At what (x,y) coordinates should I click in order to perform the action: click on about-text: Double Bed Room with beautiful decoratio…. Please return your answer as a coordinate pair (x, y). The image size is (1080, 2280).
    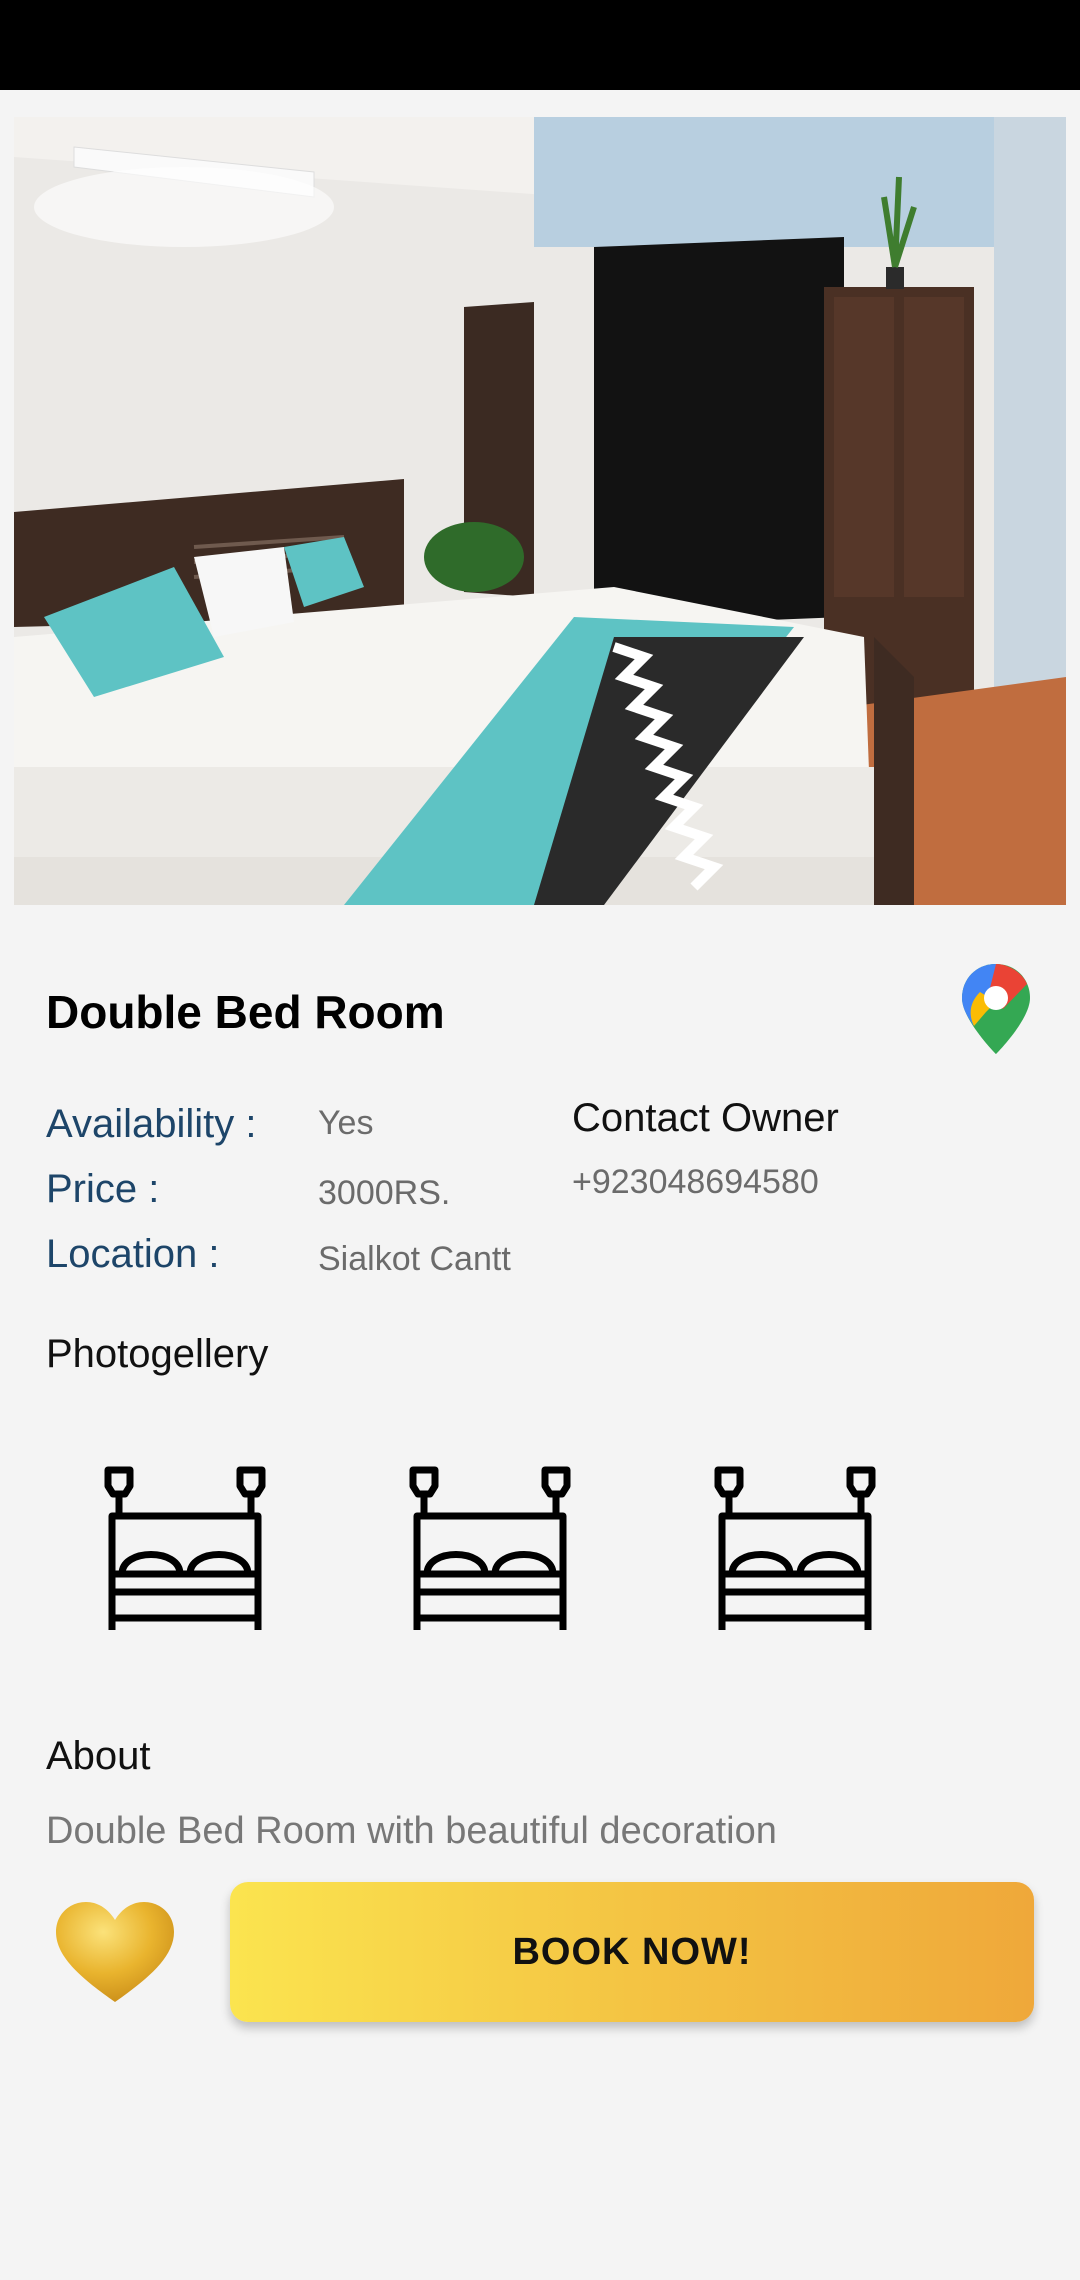
    Looking at the image, I should click on (411, 1831).